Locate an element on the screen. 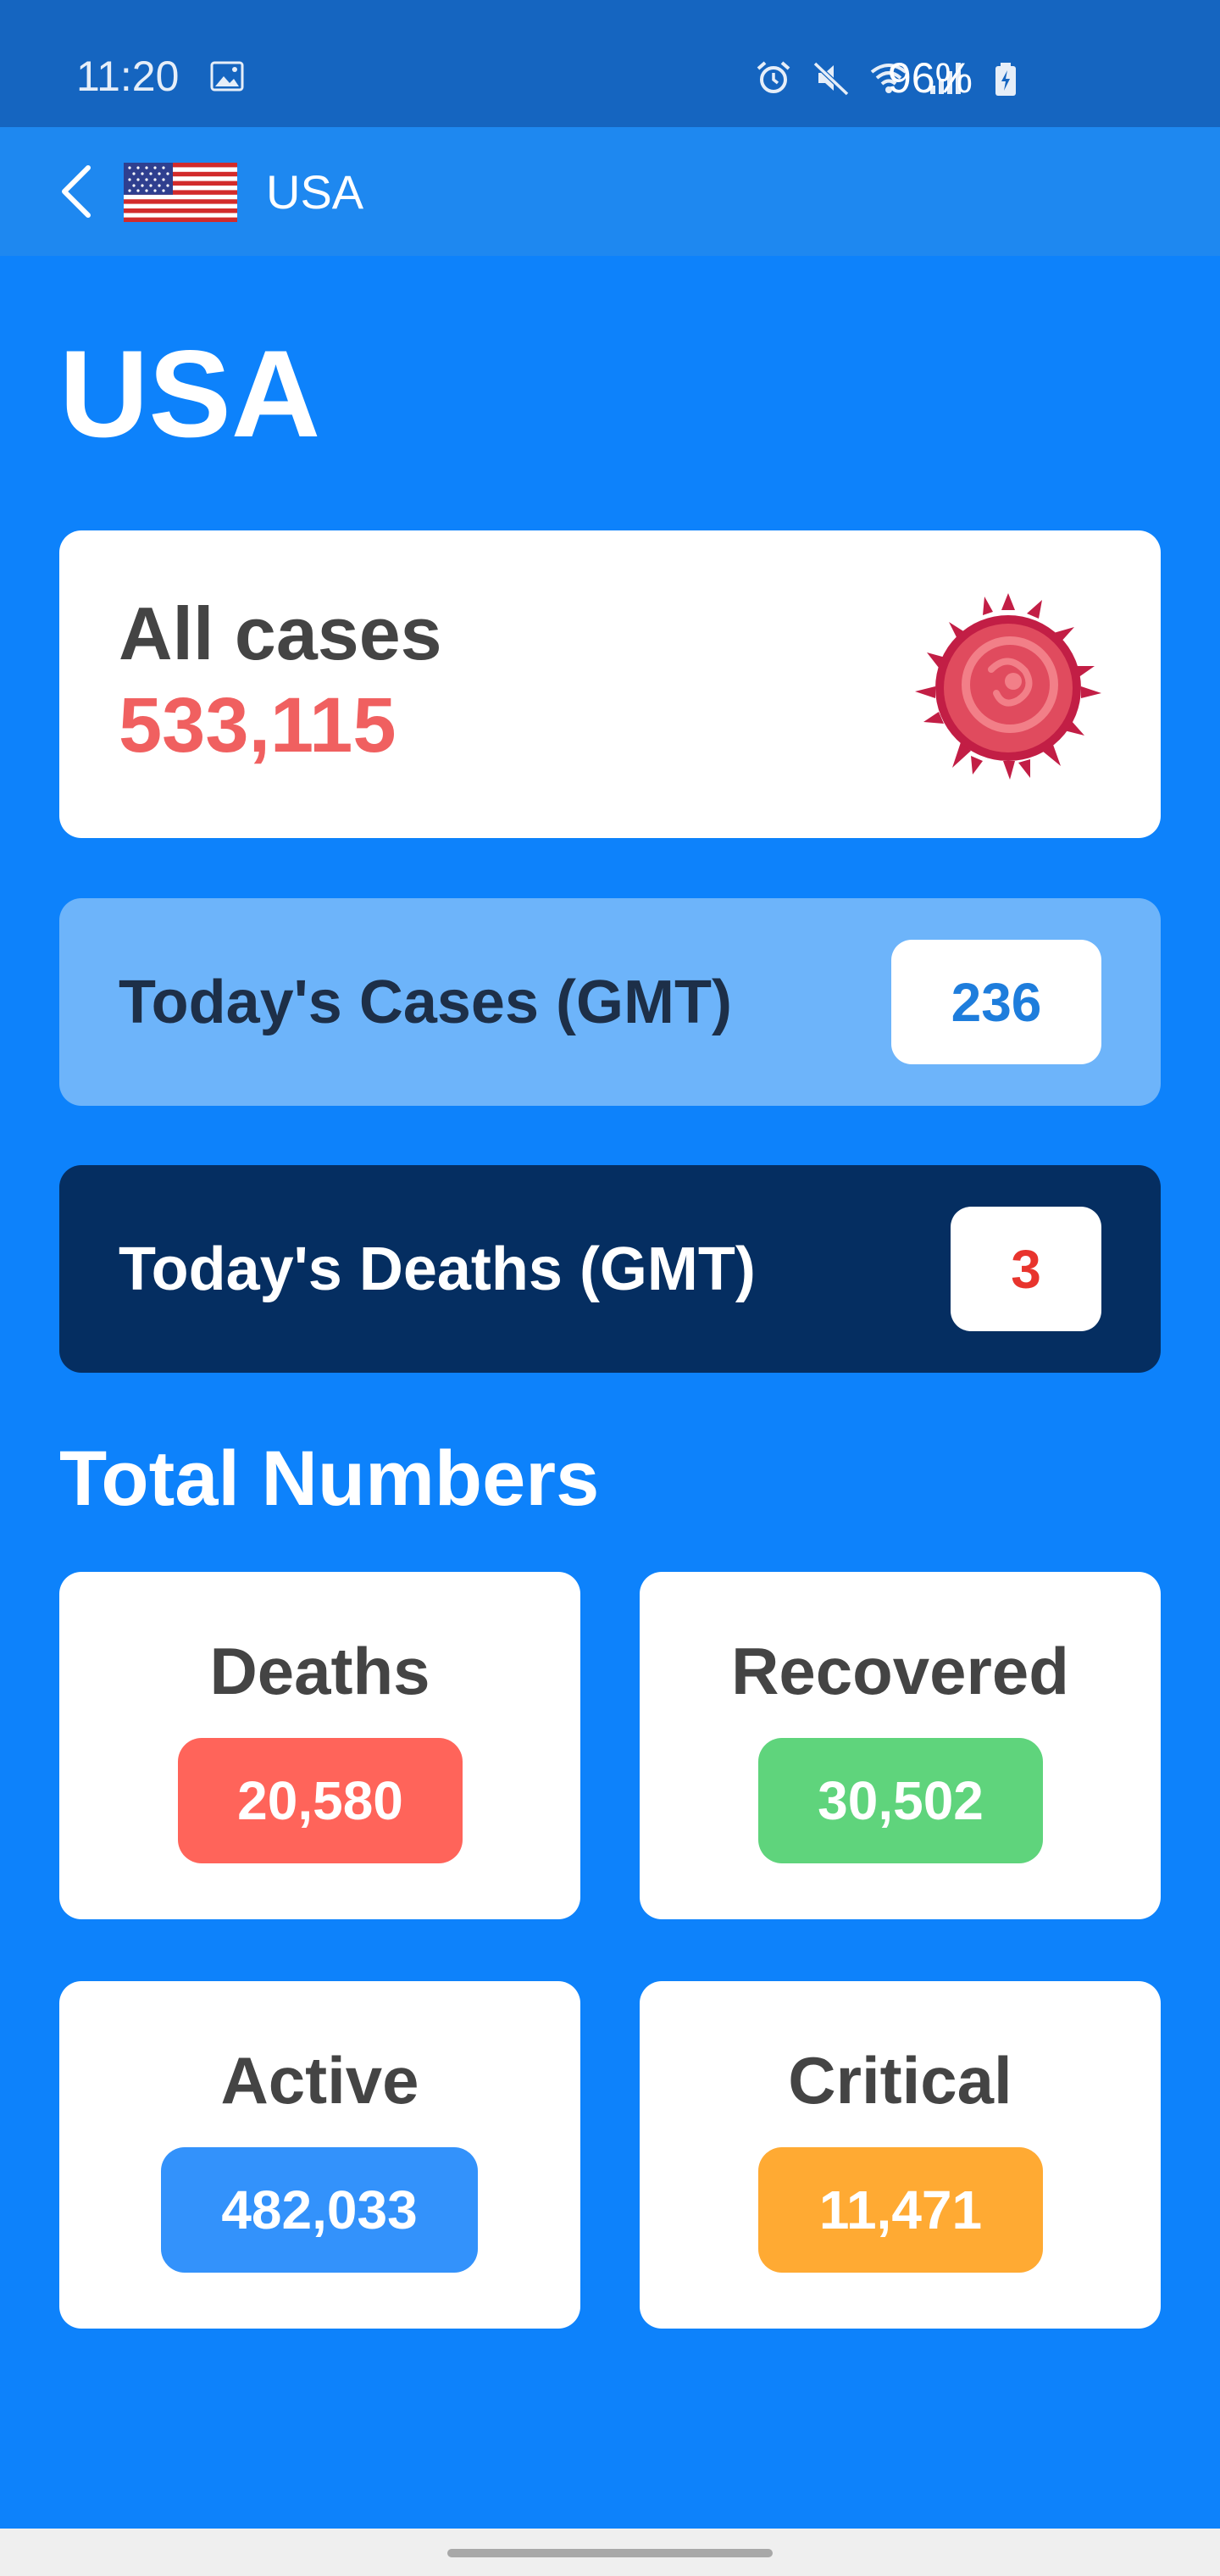 The width and height of the screenshot is (1220, 2576). page-title: USA is located at coordinates (190, 394).